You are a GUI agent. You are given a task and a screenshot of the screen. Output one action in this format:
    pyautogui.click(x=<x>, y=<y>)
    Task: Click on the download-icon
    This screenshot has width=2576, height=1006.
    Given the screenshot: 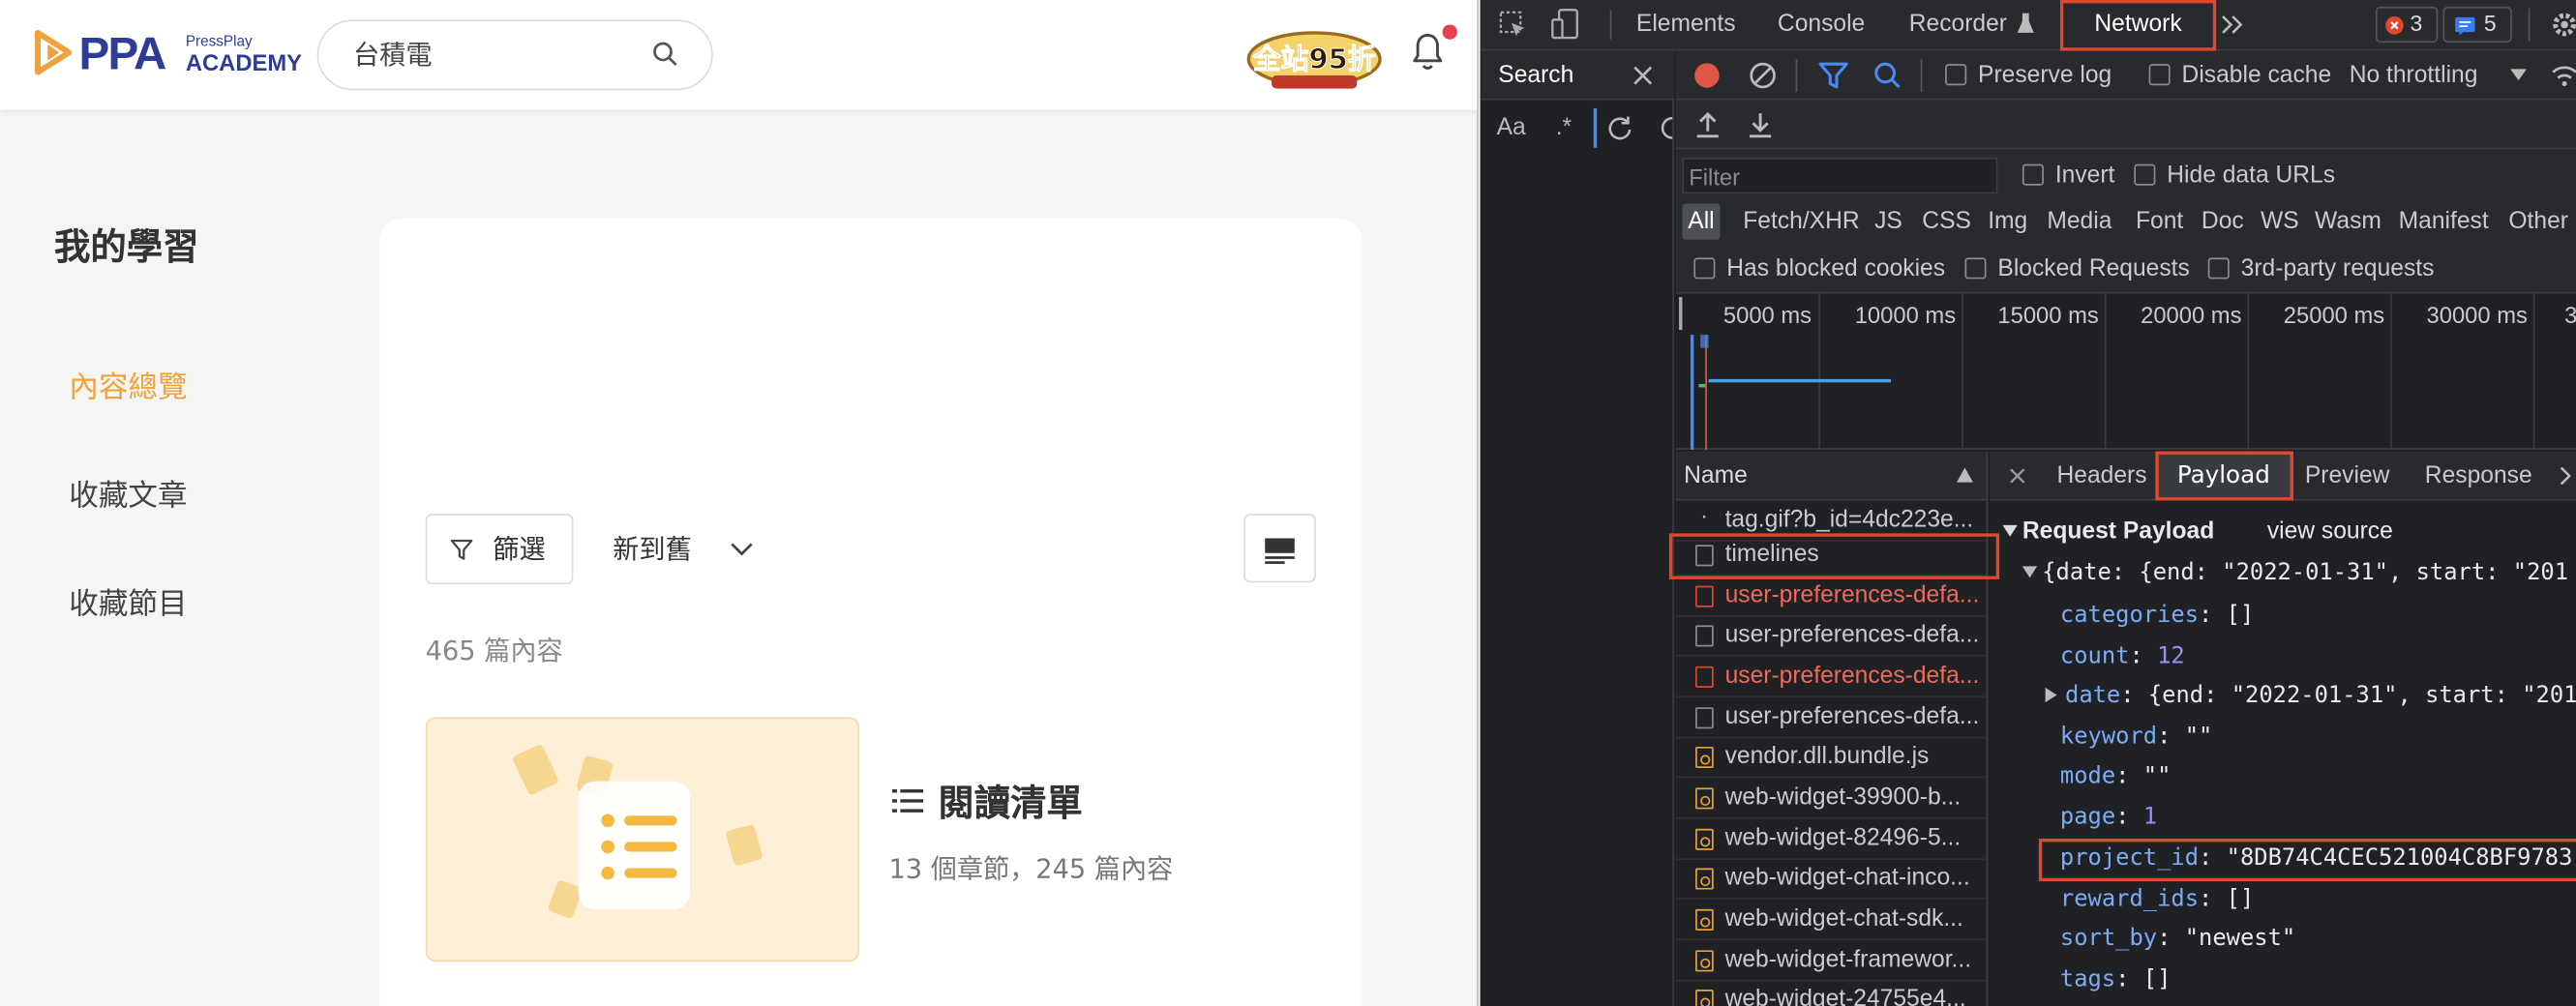 What is the action you would take?
    pyautogui.click(x=1760, y=125)
    